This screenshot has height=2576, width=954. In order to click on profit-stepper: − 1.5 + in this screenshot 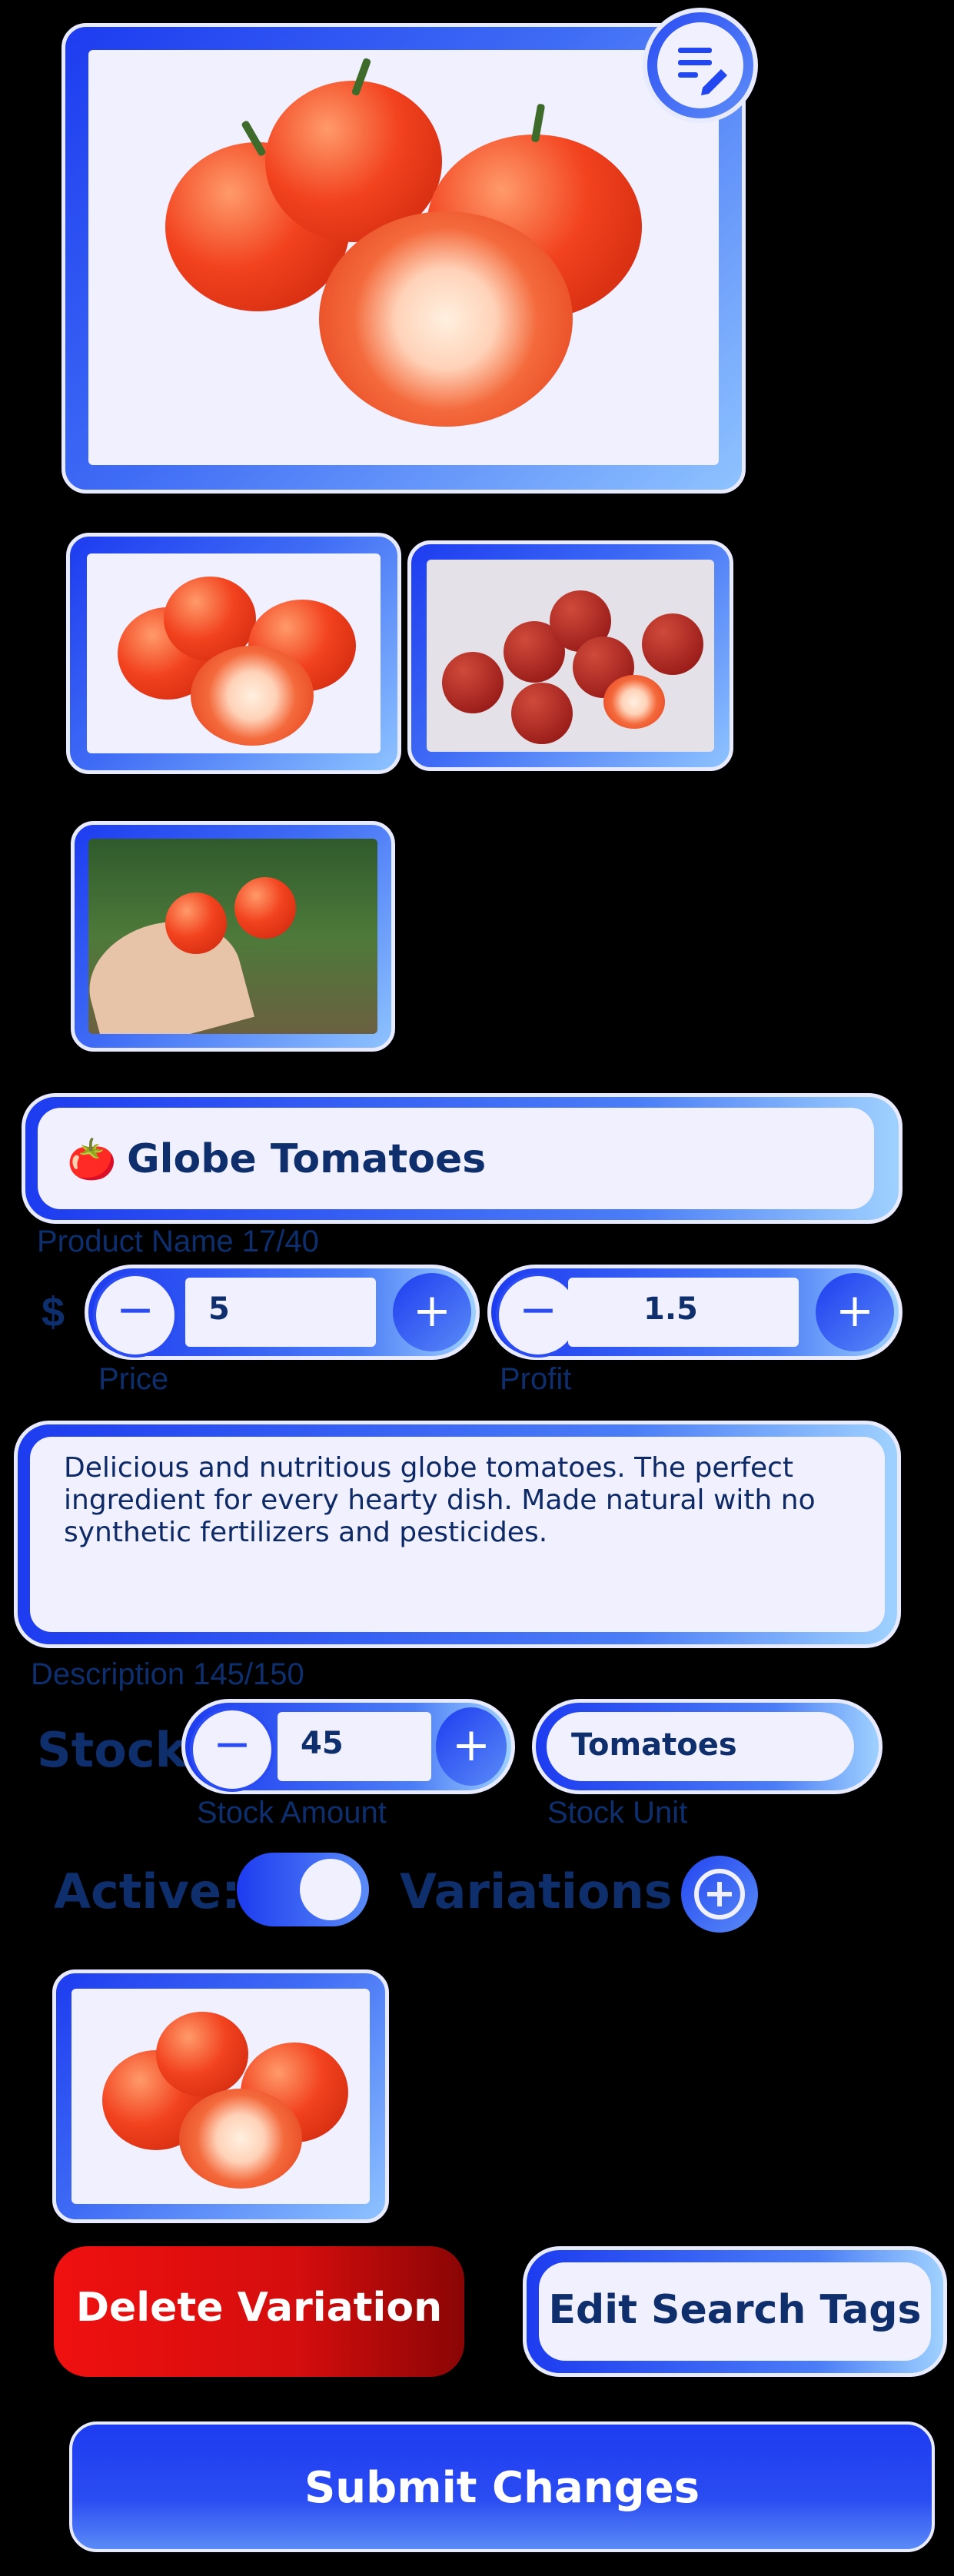, I will do `click(694, 1312)`.